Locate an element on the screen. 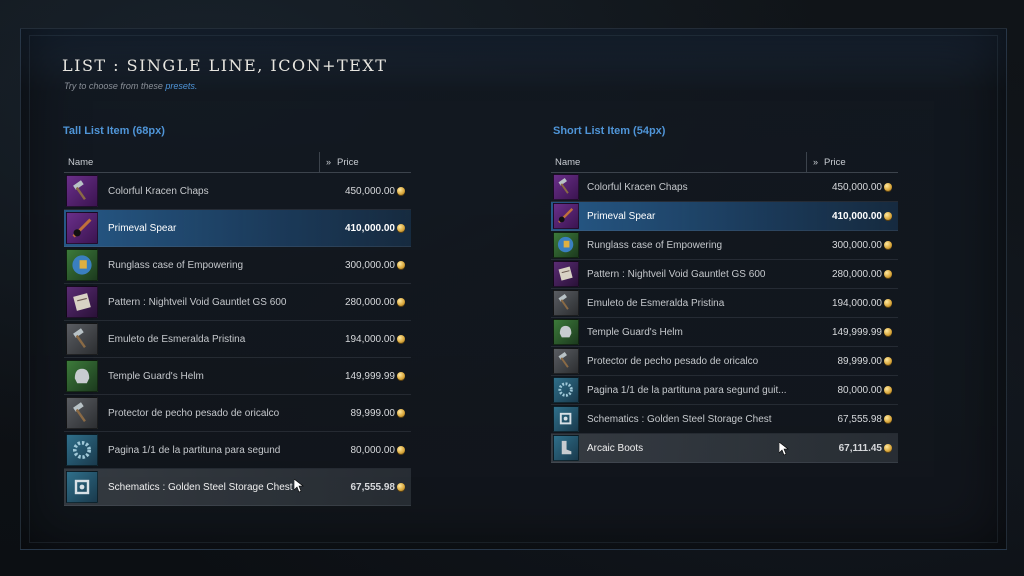  list-item: Arcaic Boots 67,111.45 is located at coordinates (724, 448).